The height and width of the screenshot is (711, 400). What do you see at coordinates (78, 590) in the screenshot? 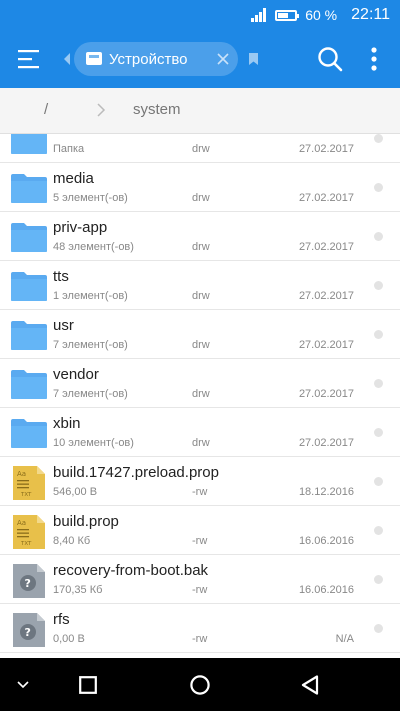
I see `file-details: 170,35 Кб` at bounding box center [78, 590].